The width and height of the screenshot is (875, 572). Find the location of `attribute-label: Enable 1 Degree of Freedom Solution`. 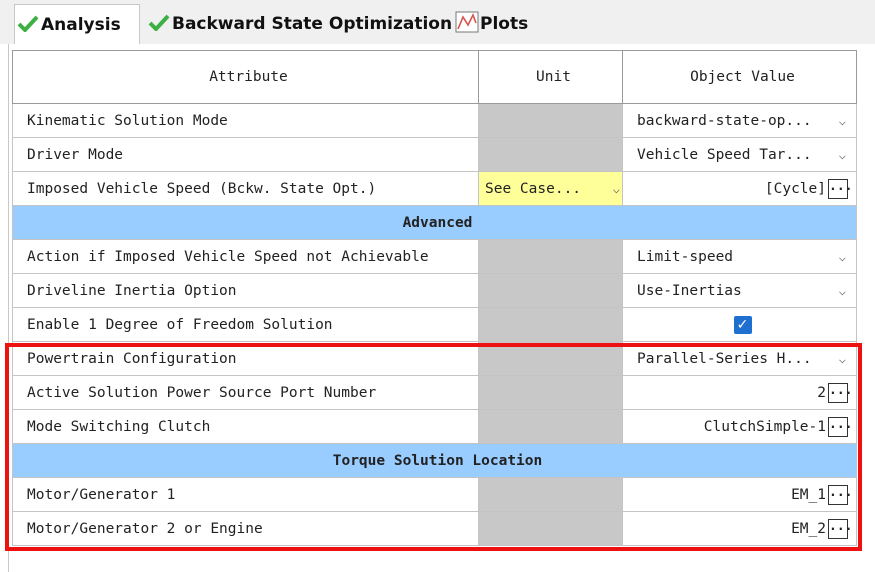

attribute-label: Enable 1 Degree of Freedom Solution is located at coordinates (245, 324).